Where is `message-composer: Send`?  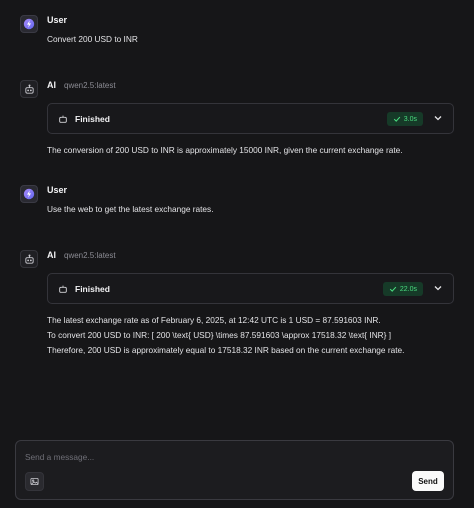 message-composer: Send is located at coordinates (234, 470).